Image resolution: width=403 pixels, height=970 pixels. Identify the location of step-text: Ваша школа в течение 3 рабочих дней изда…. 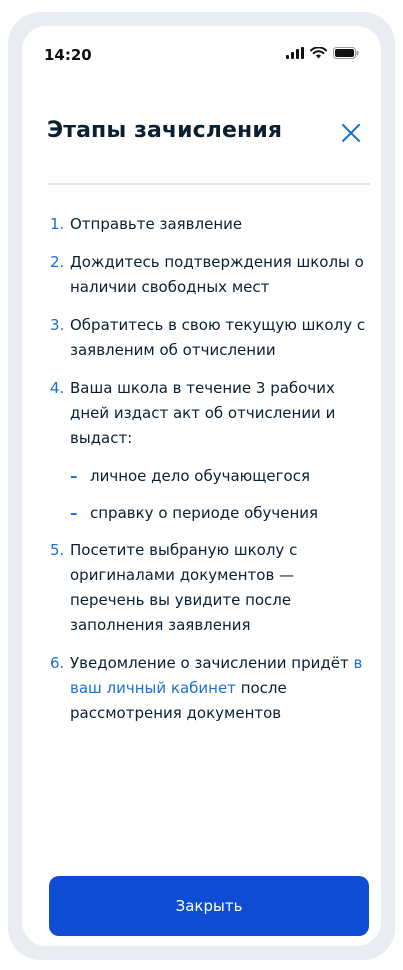
(203, 413).